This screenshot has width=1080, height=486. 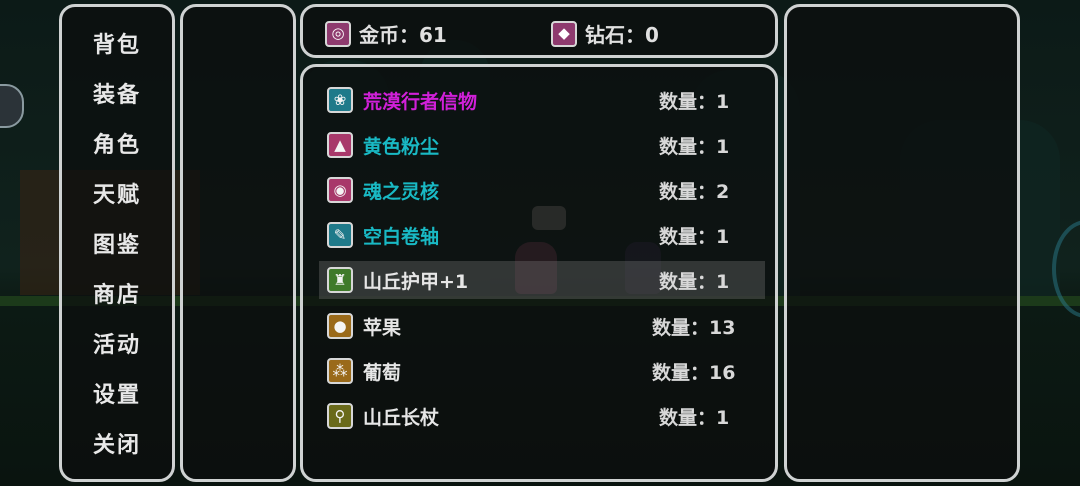 I want to click on inventory-row: ❀ 荒漠行者信物 数量：1, so click(x=542, y=100).